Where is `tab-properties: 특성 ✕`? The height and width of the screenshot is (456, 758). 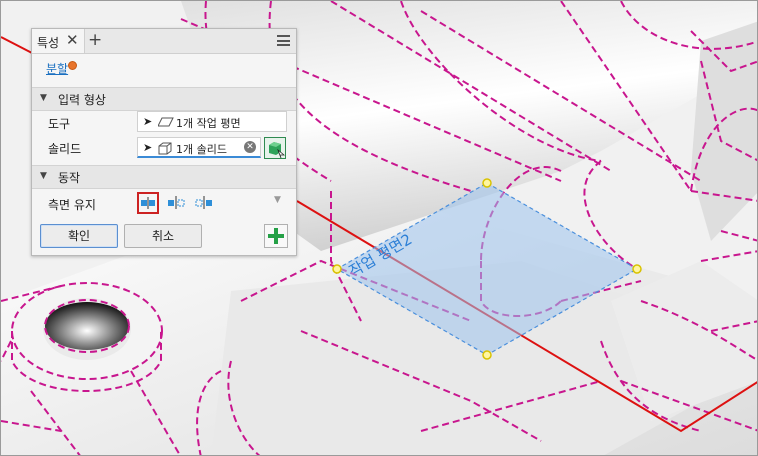 tab-properties: 특성 ✕ is located at coordinates (58, 41).